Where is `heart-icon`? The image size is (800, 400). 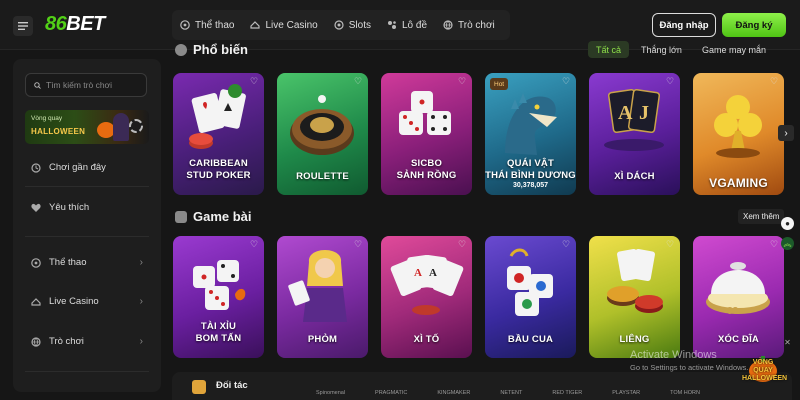 heart-icon is located at coordinates (36, 207).